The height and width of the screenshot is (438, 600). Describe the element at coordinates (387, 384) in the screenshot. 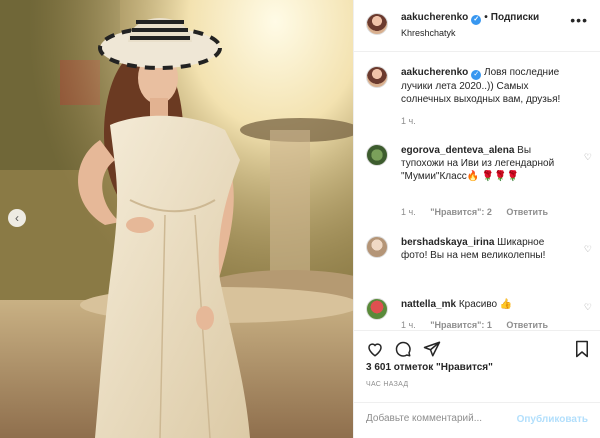

I see `post-timestamp: ЧАС НАЗАД` at that location.